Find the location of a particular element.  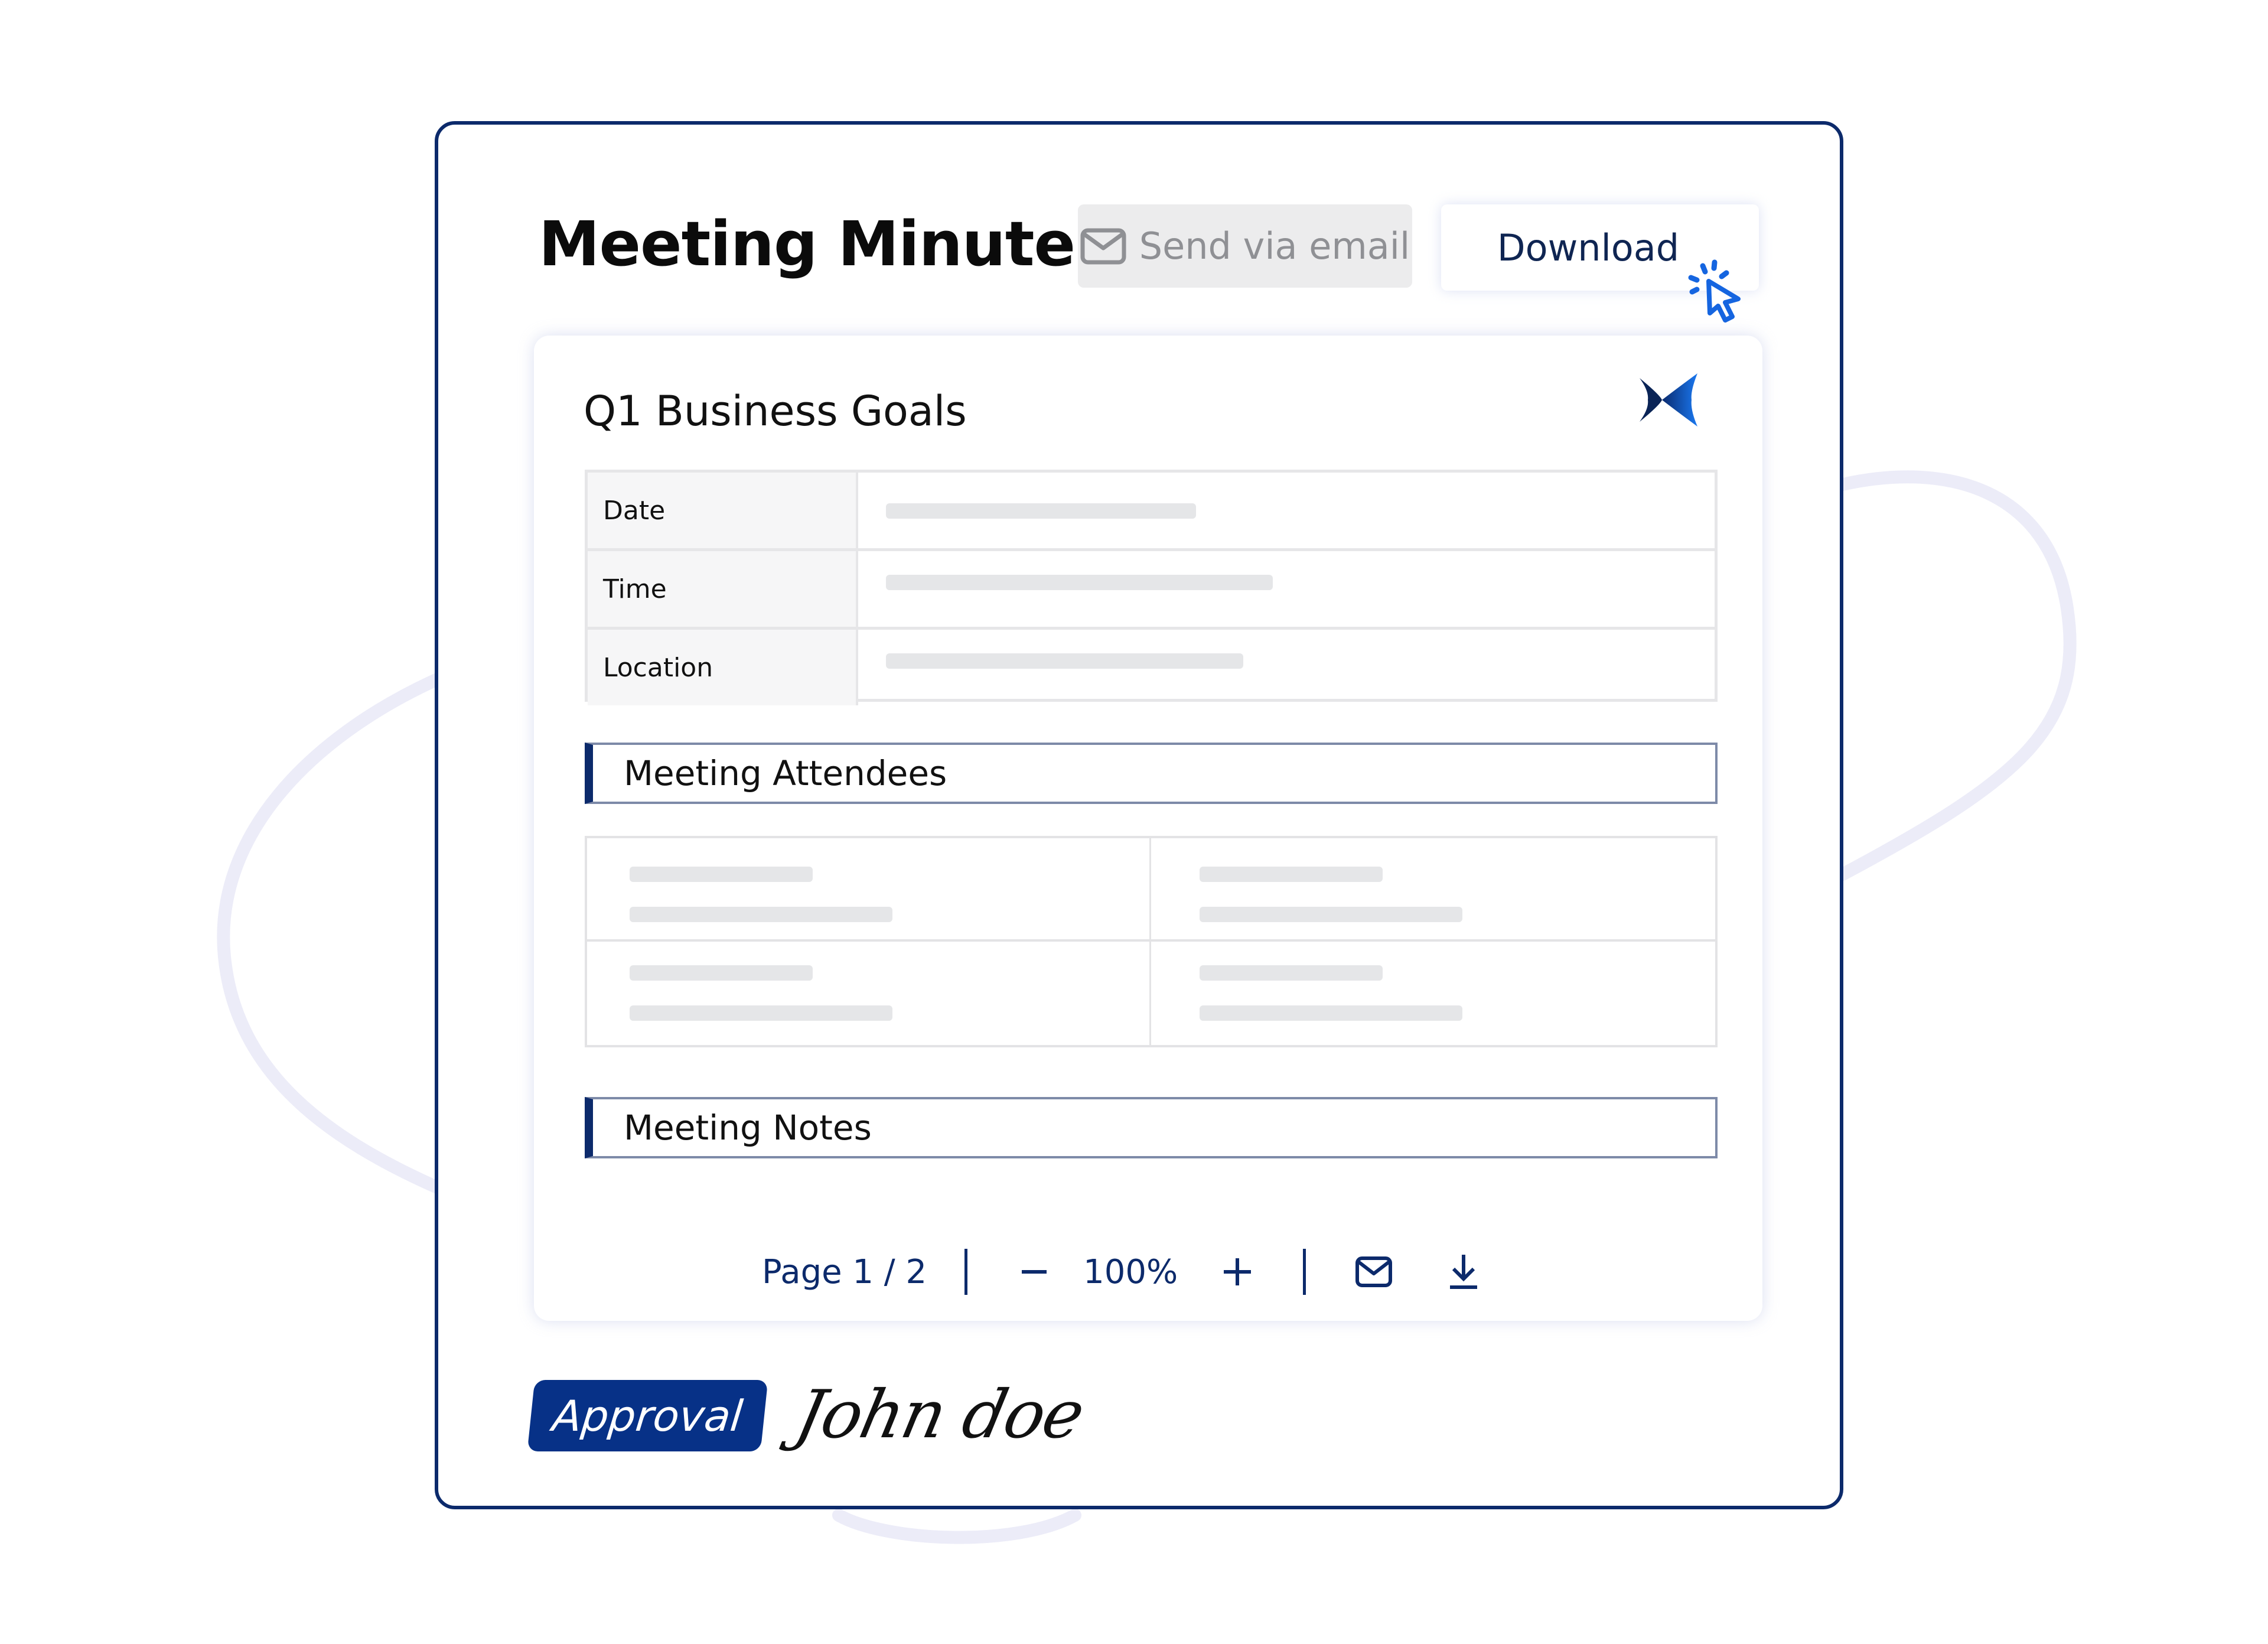

download-label: Download is located at coordinates (1588, 247).